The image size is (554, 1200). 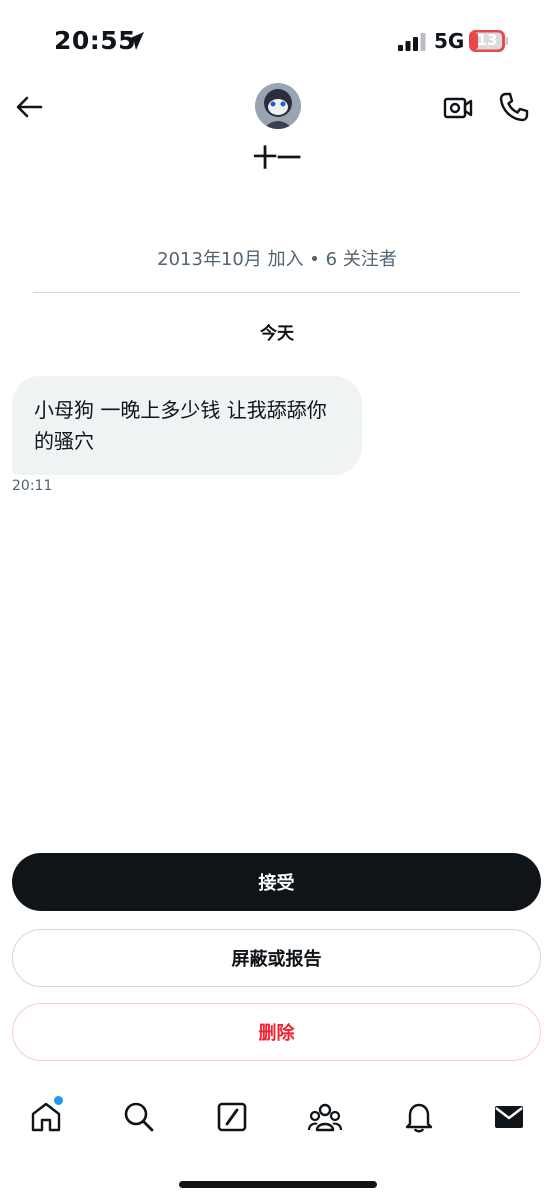 I want to click on communities-icon, so click(x=325, y=1117).